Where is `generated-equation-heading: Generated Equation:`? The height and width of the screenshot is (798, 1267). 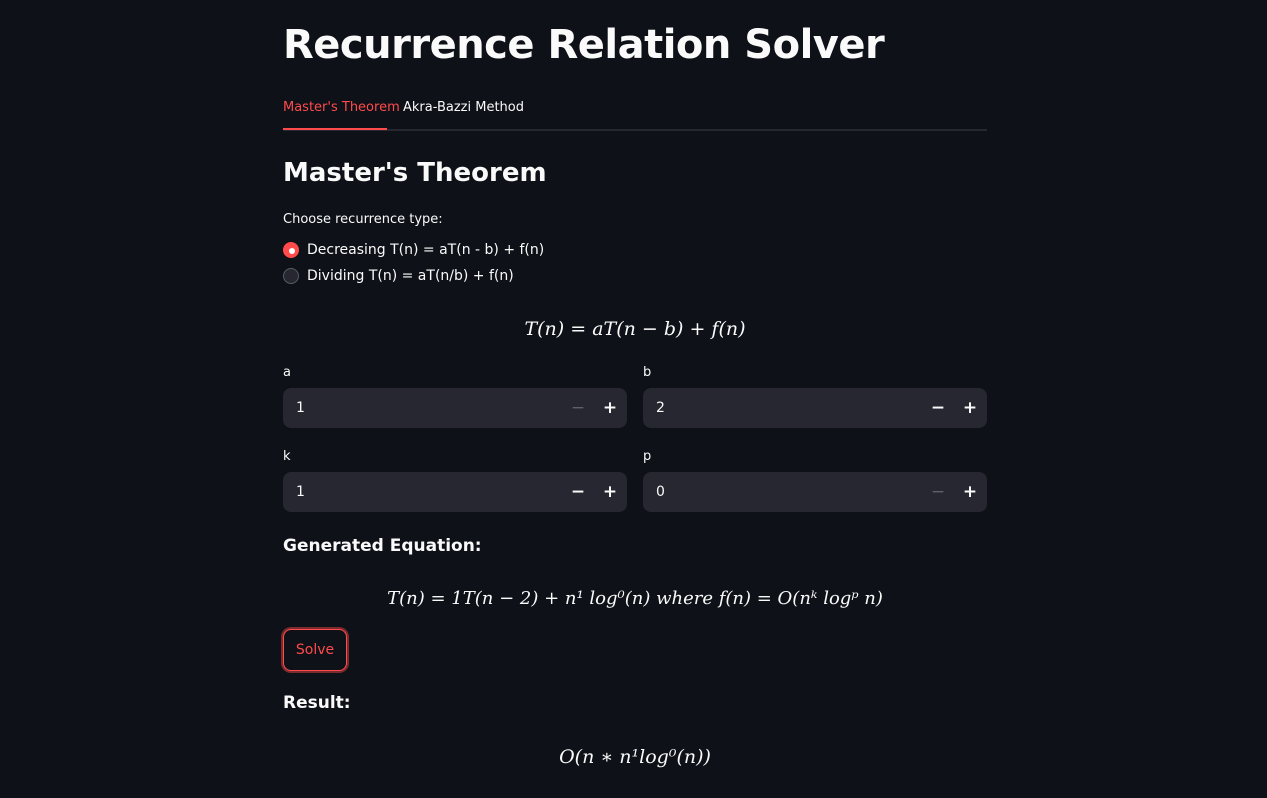
generated-equation-heading: Generated Equation: is located at coordinates (382, 546).